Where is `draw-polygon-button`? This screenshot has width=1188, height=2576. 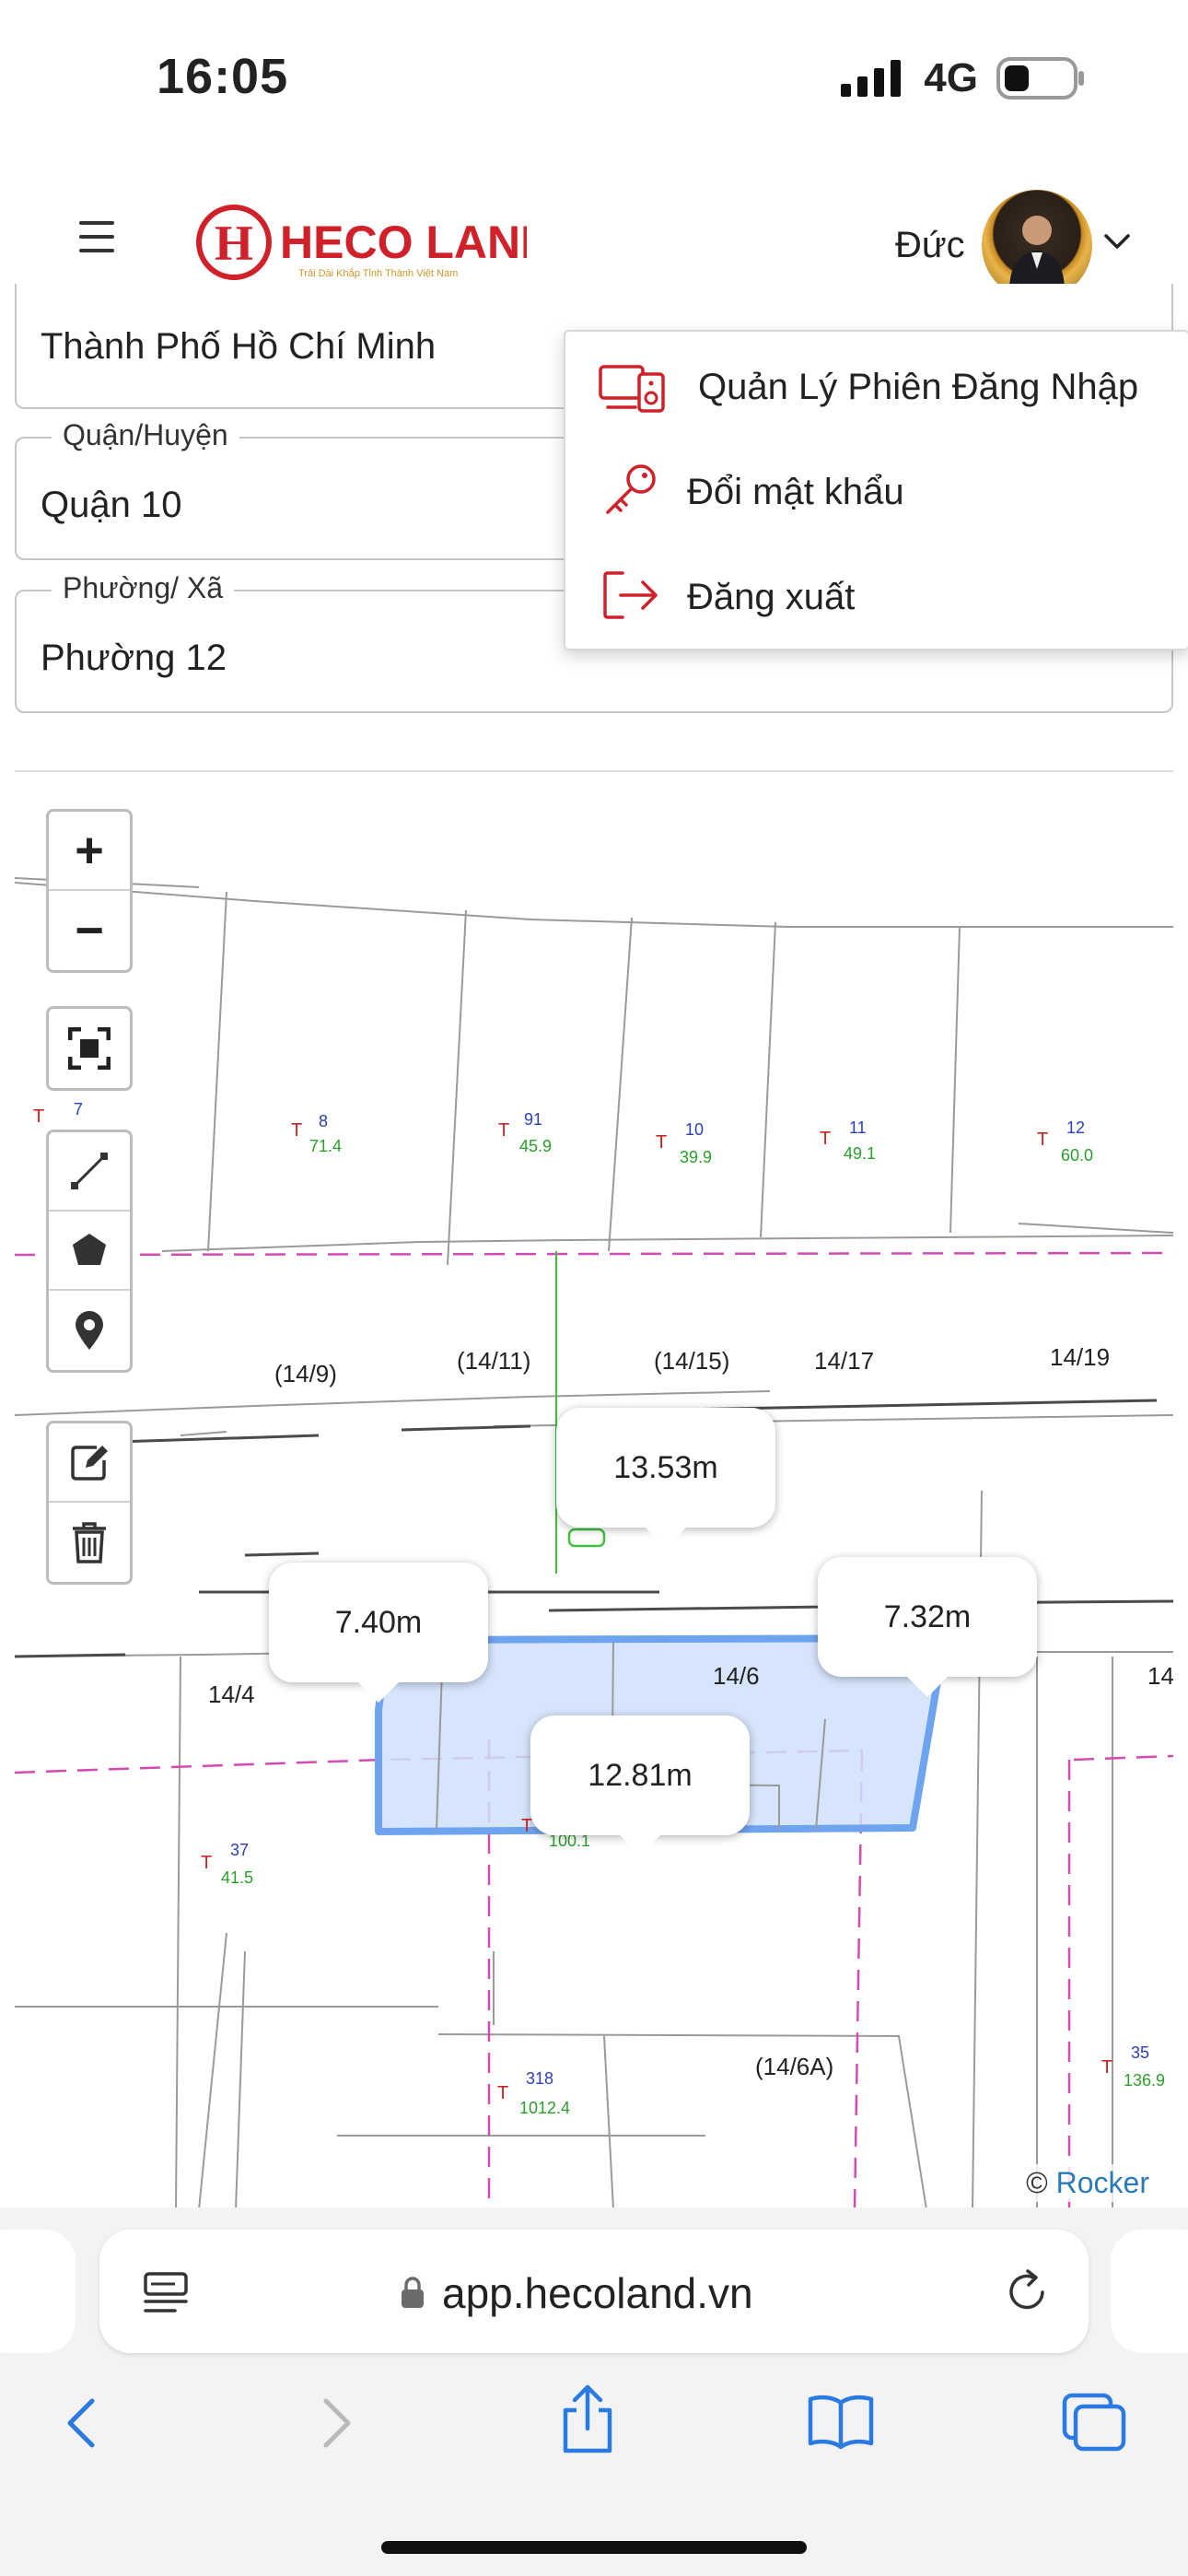 draw-polygon-button is located at coordinates (89, 1251).